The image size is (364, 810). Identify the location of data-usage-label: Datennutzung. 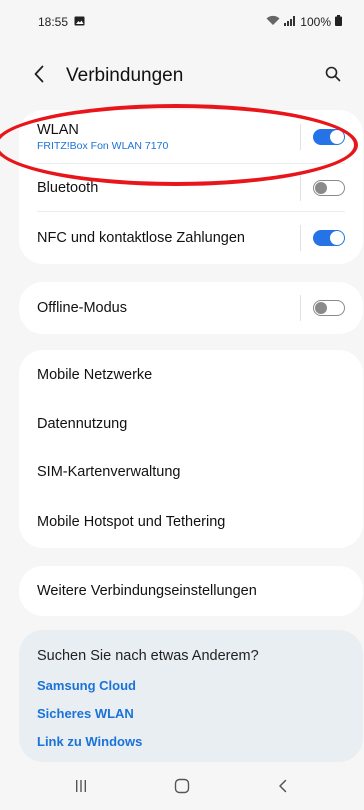
(82, 424).